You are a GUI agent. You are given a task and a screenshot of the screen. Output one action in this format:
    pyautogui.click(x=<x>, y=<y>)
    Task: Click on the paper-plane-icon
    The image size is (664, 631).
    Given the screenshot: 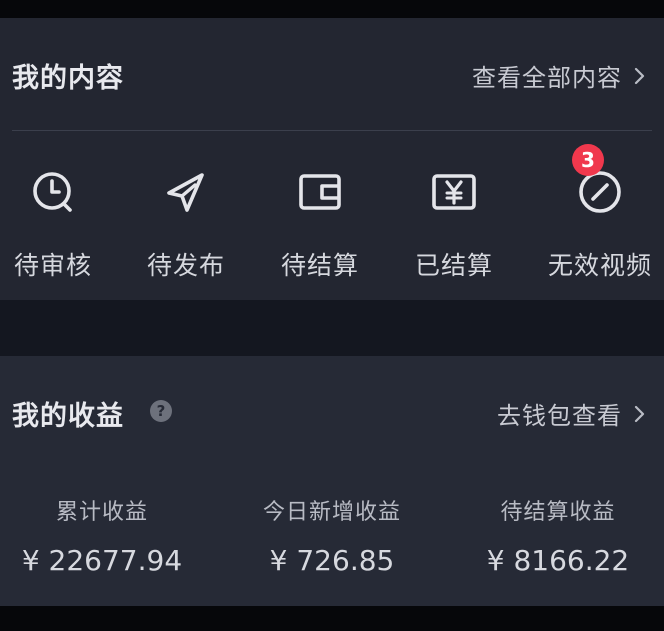 What is the action you would take?
    pyautogui.click(x=185, y=192)
    